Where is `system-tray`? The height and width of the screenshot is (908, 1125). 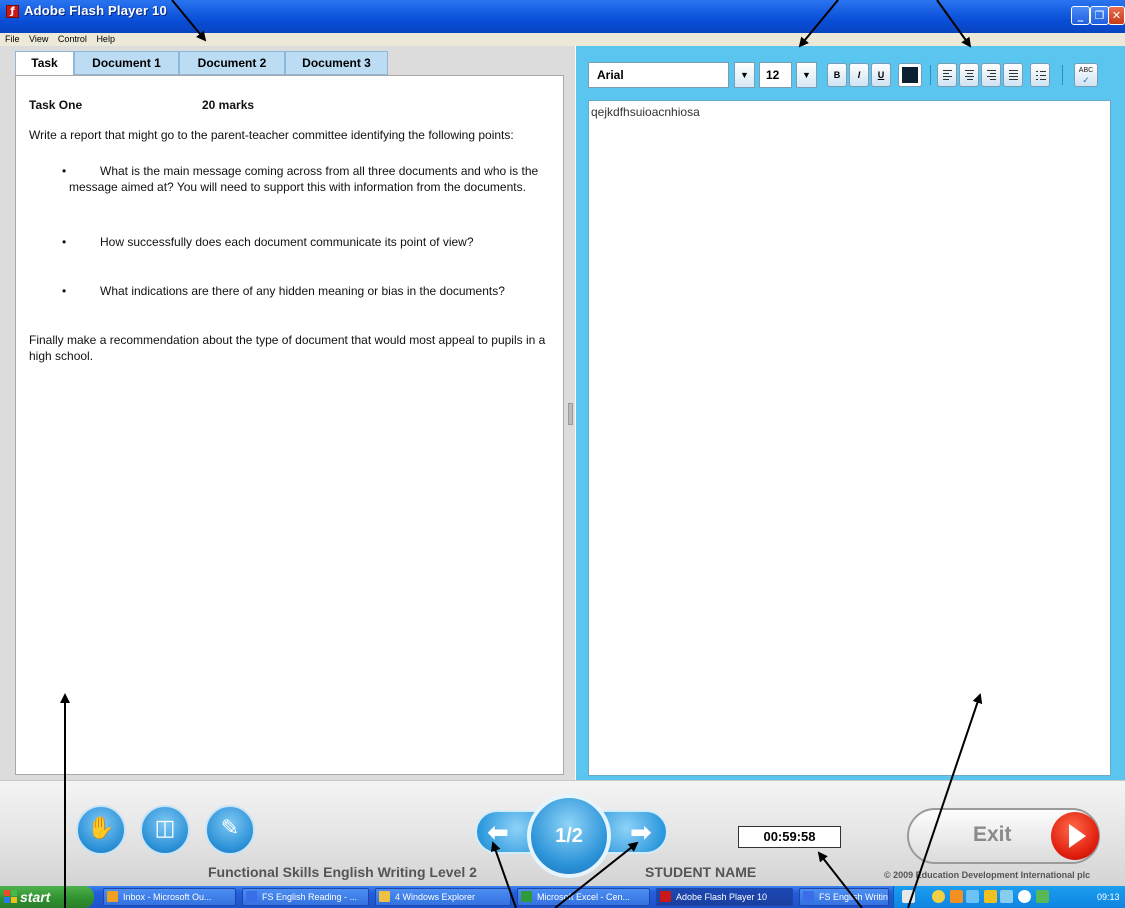 system-tray is located at coordinates (1009, 897).